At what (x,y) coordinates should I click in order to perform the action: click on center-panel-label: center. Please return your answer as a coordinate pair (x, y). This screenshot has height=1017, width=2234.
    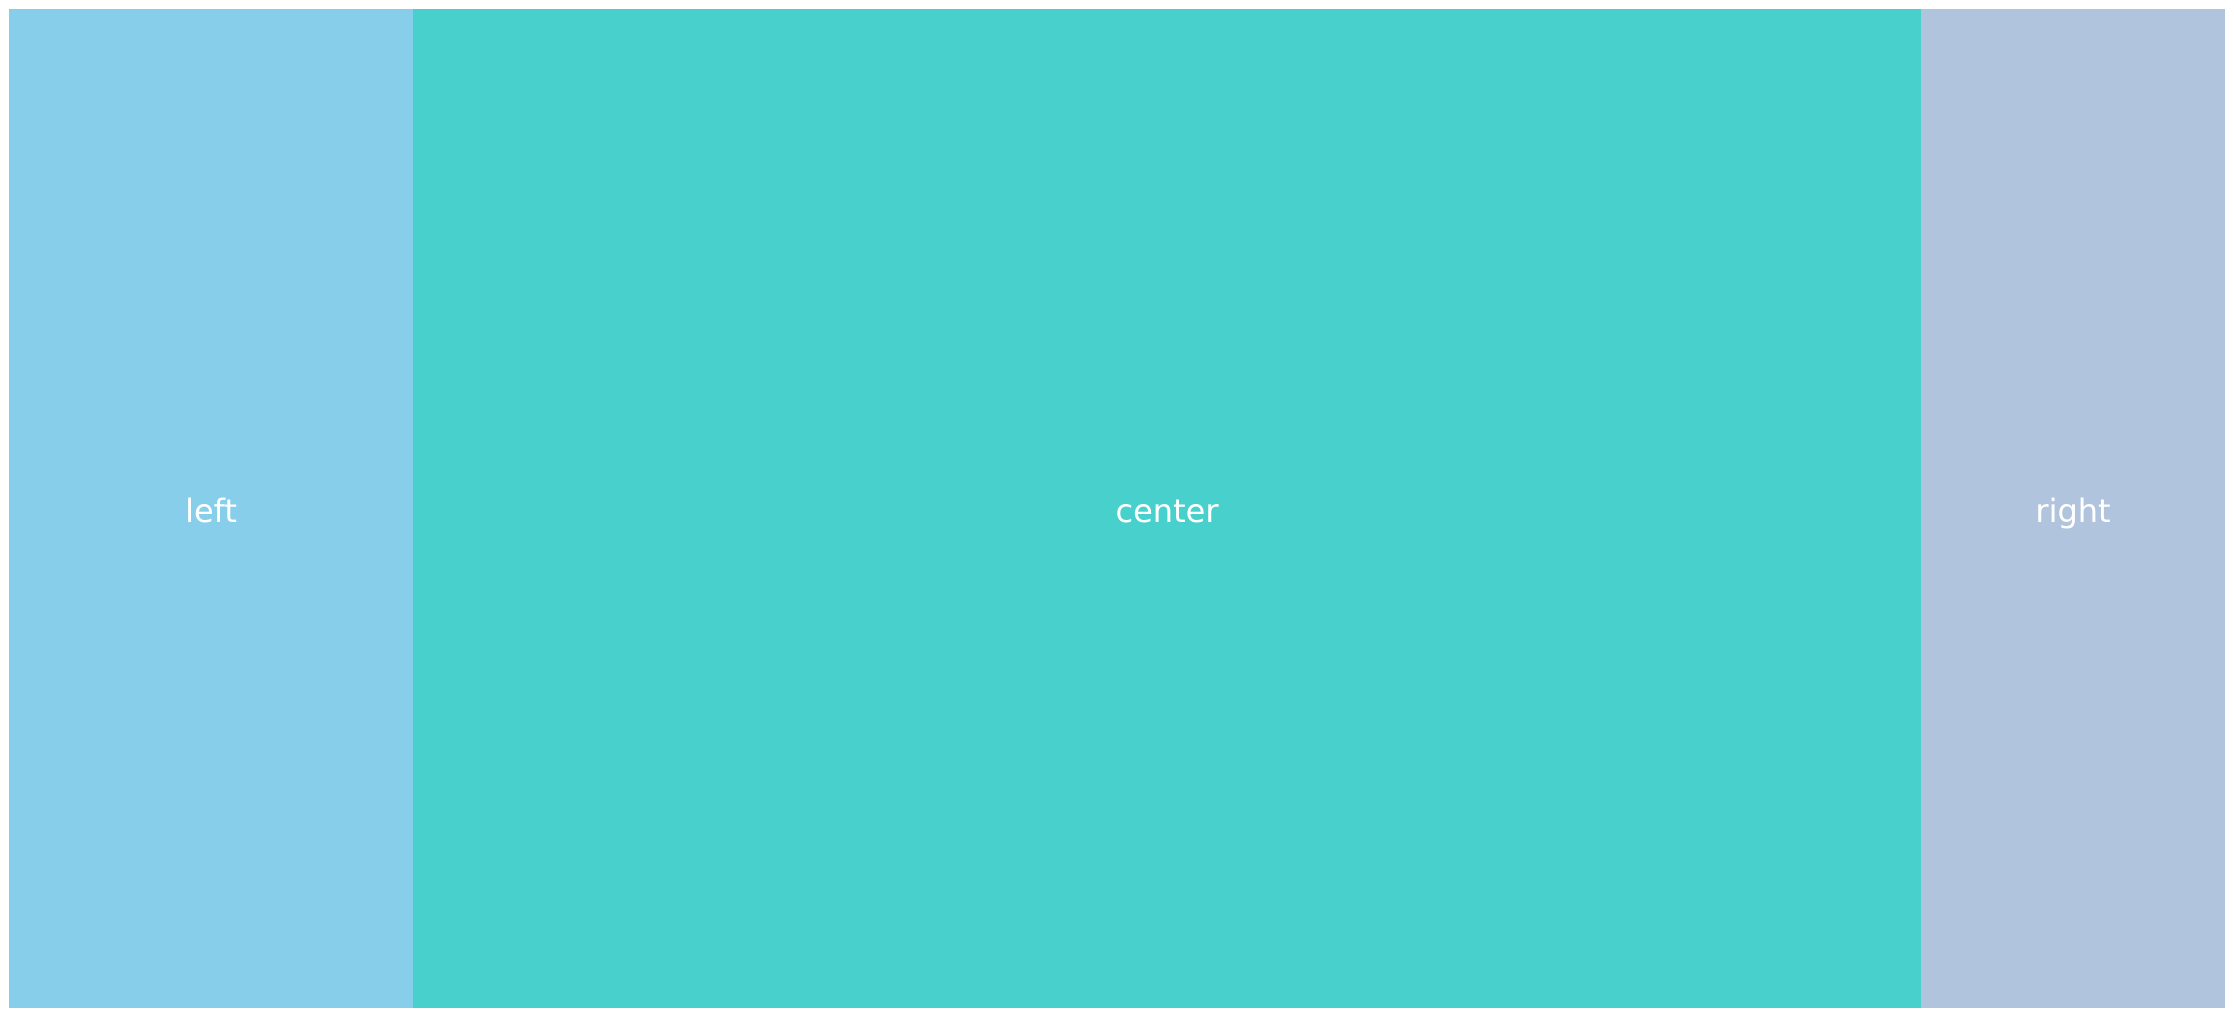
    Looking at the image, I should click on (1167, 510).